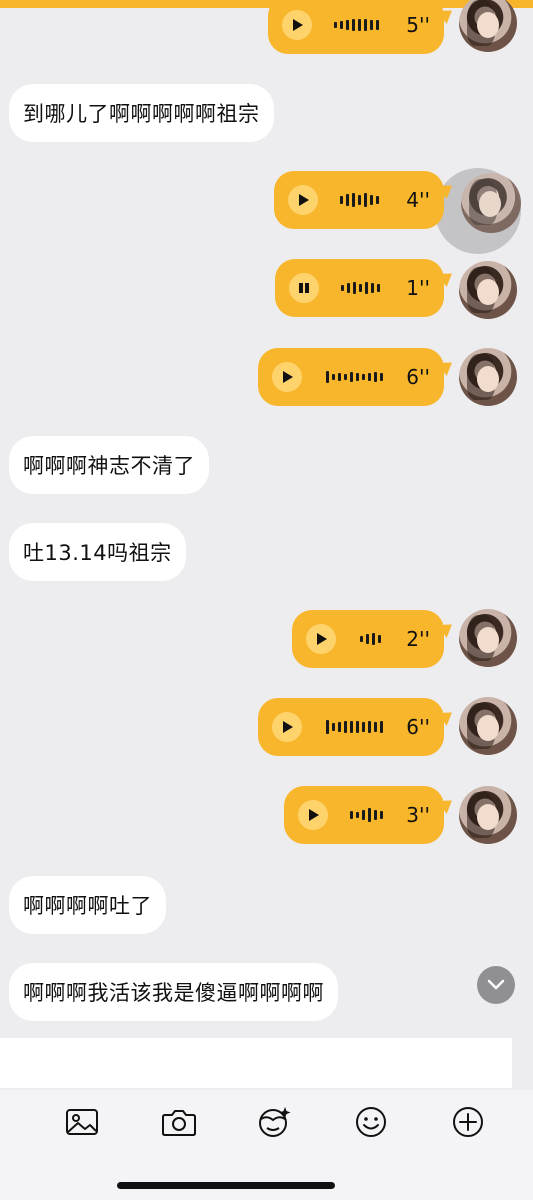  Describe the element at coordinates (418, 25) in the screenshot. I see `voice-duration: 5''` at that location.